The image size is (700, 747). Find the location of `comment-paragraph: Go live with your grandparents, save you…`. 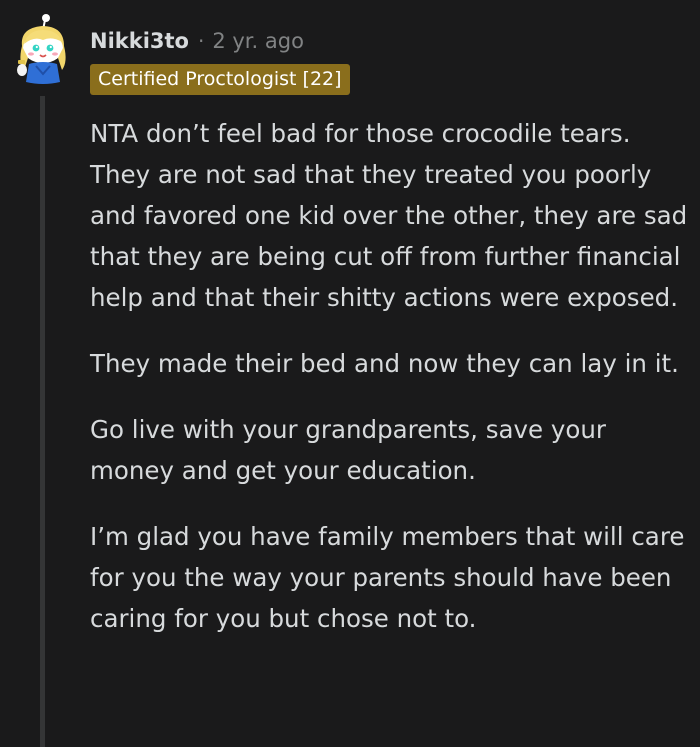

comment-paragraph: Go live with your grandparents, save you… is located at coordinates (348, 450).